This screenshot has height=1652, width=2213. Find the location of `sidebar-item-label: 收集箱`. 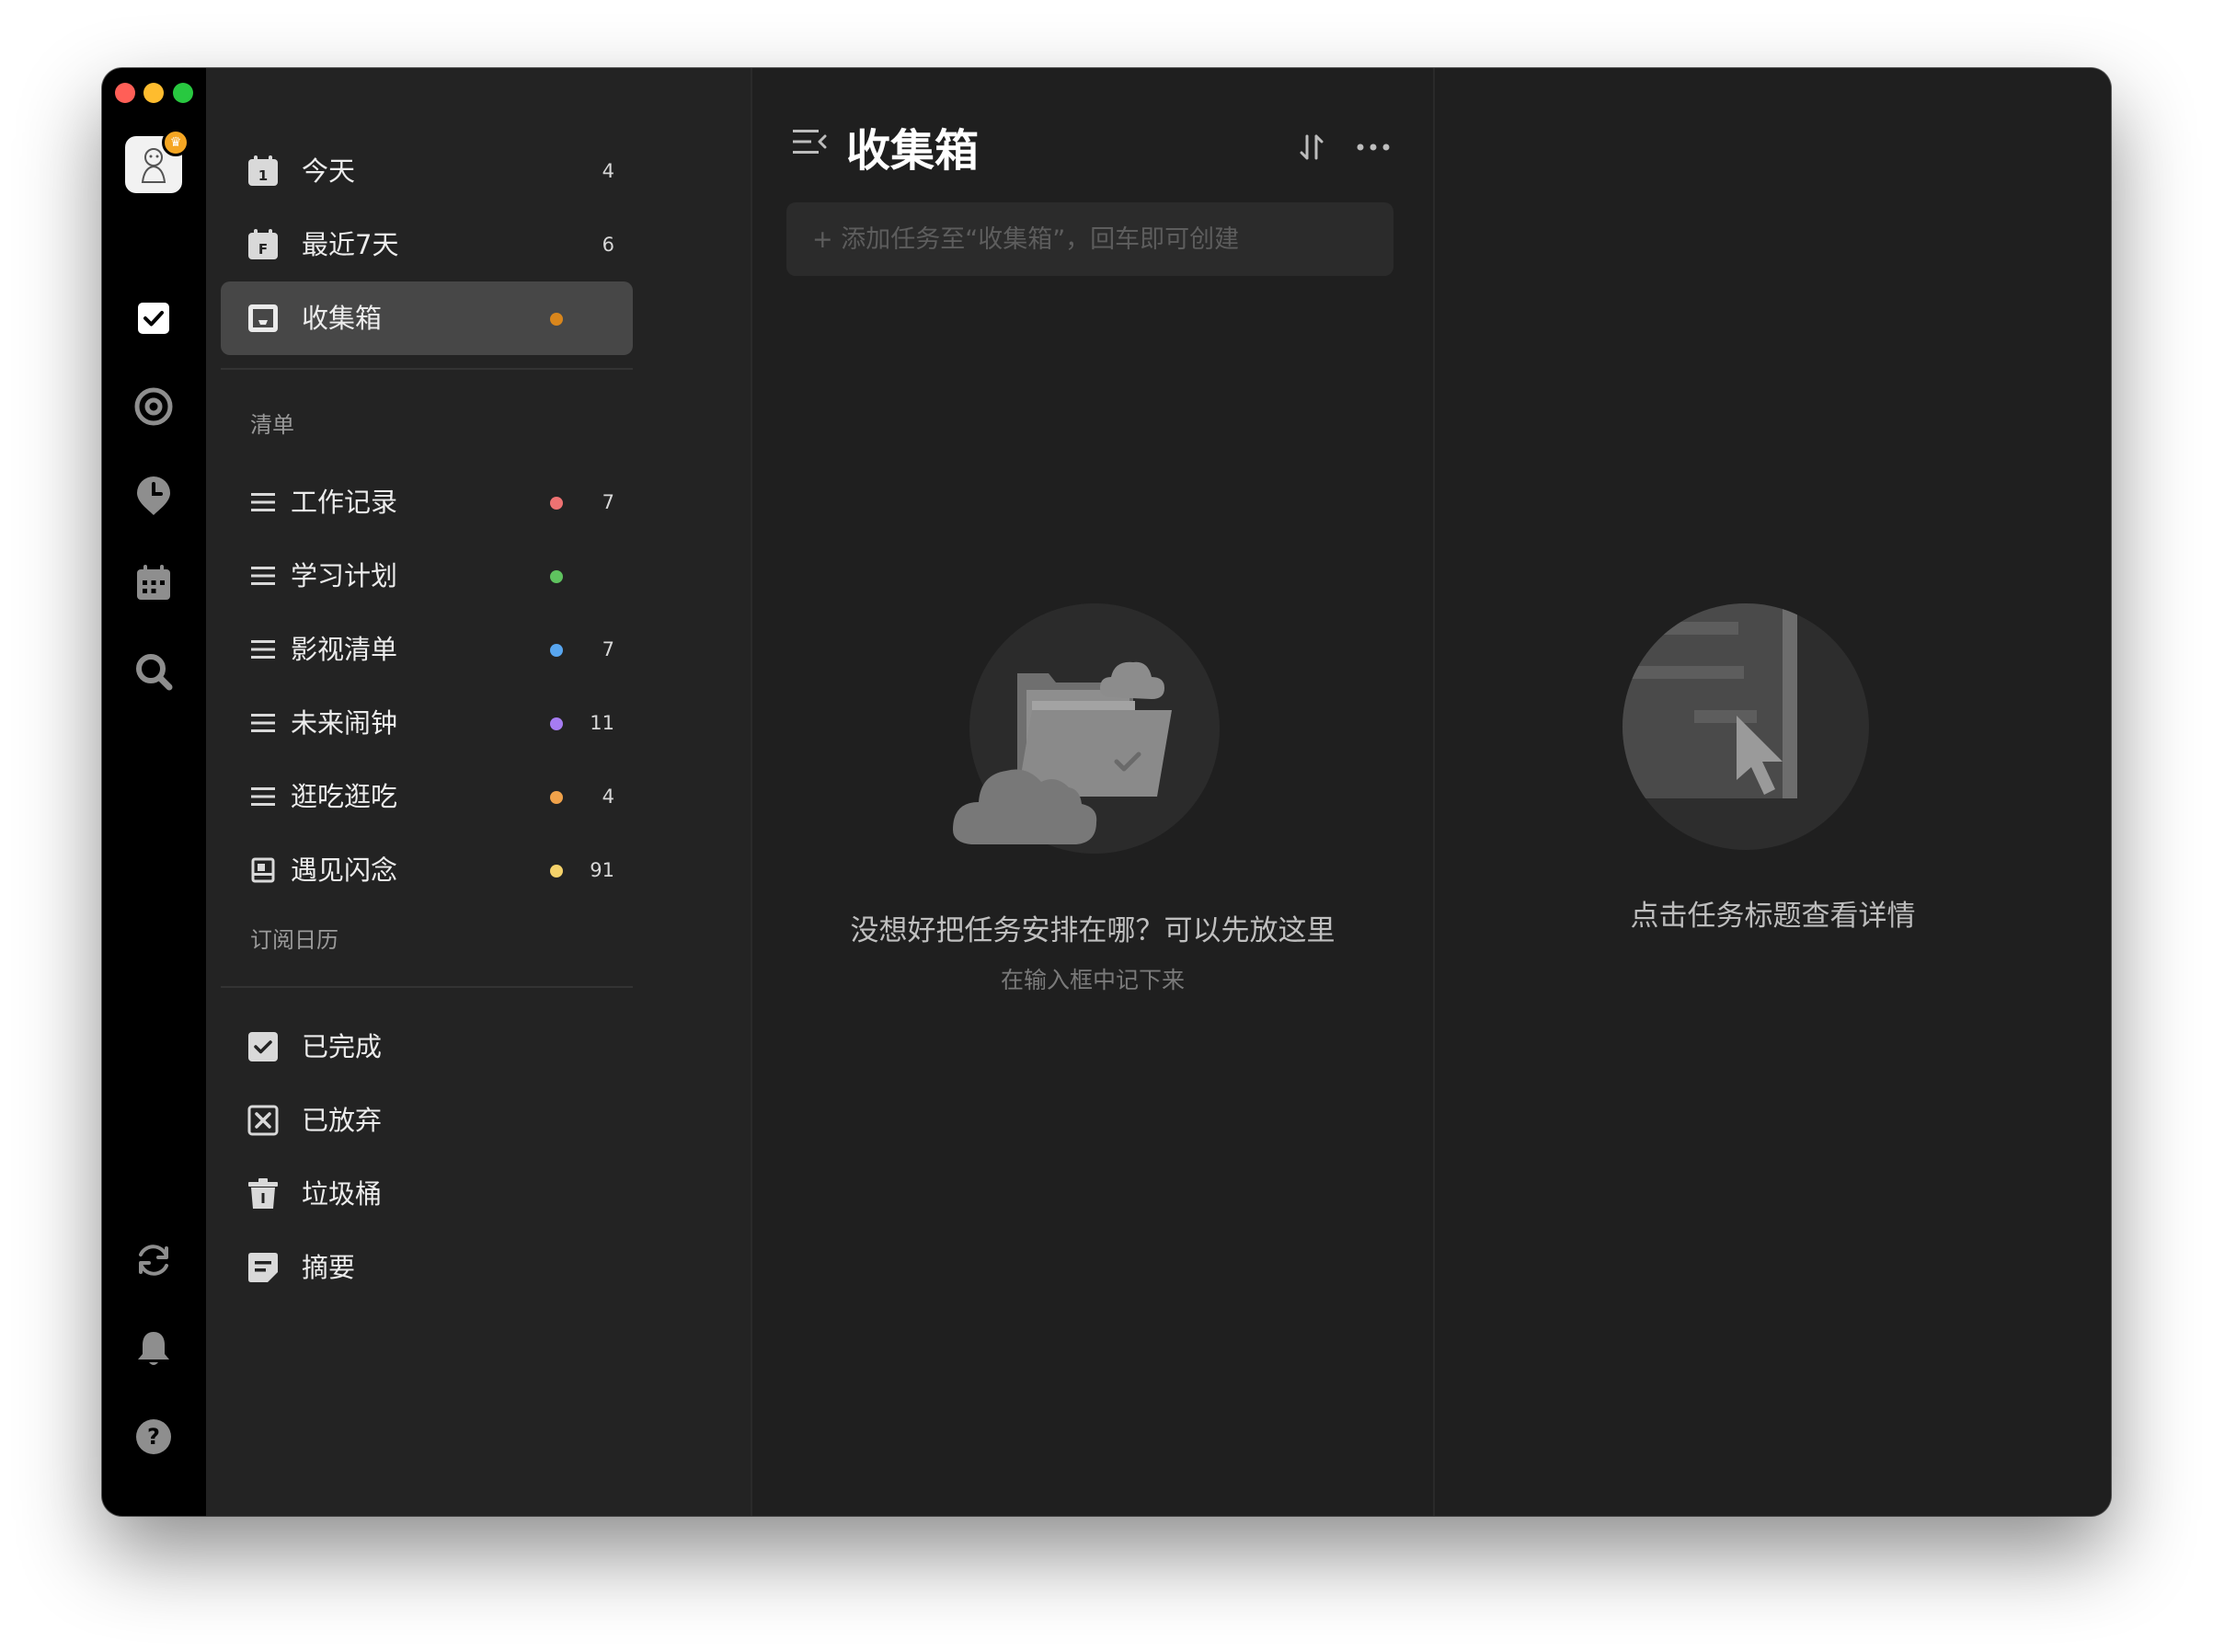

sidebar-item-label: 收集箱 is located at coordinates (343, 318).